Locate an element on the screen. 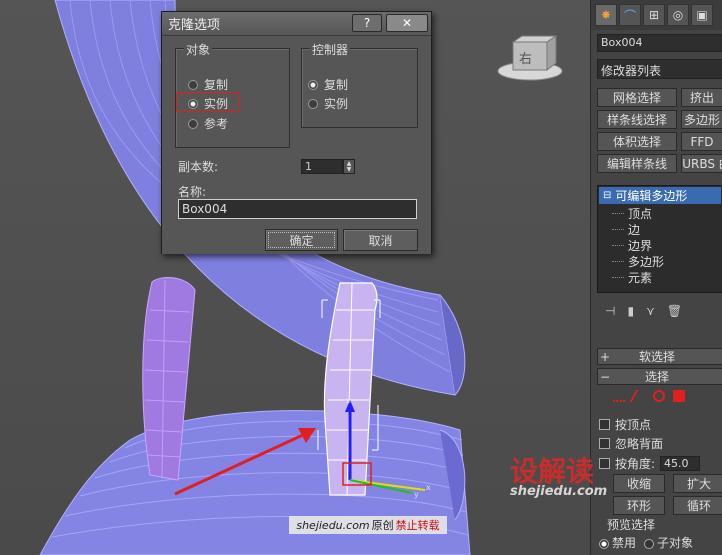 Image resolution: width=722 pixels, height=555 pixels. nurbs-button: NURBS 曲 is located at coordinates (701, 163).